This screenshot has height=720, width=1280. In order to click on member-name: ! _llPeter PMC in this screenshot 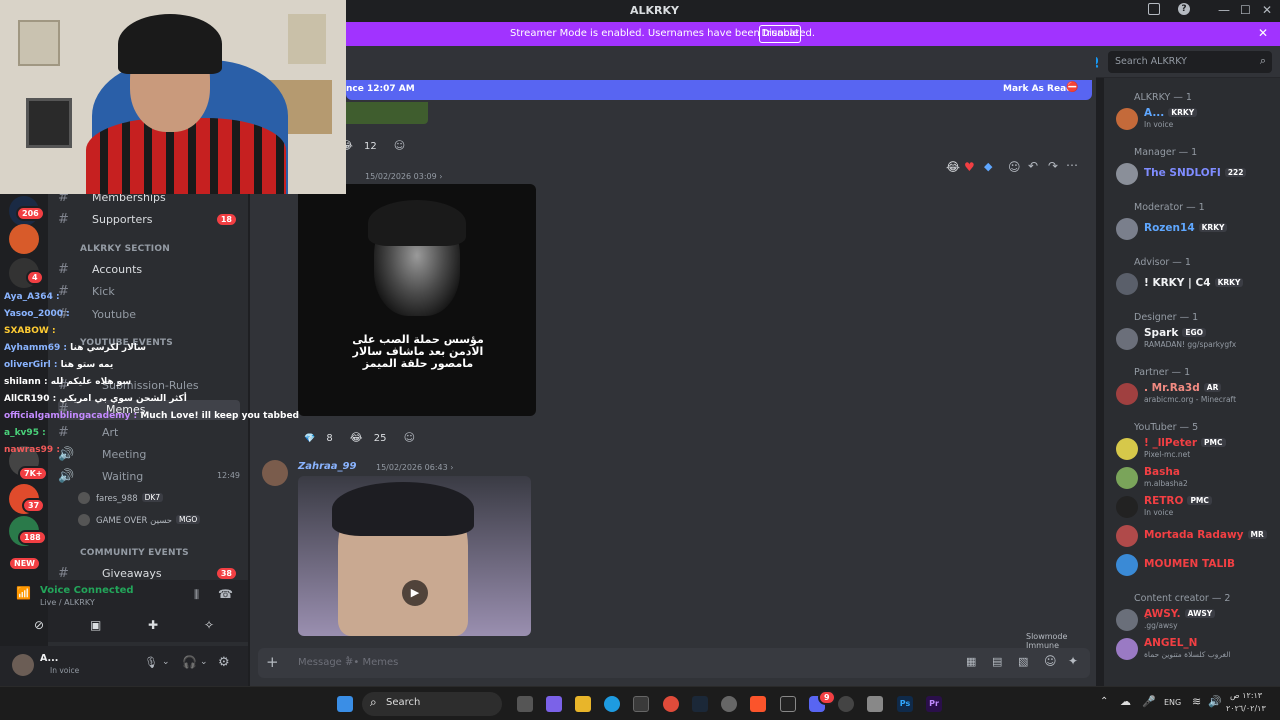, I will do `click(1185, 443)`.